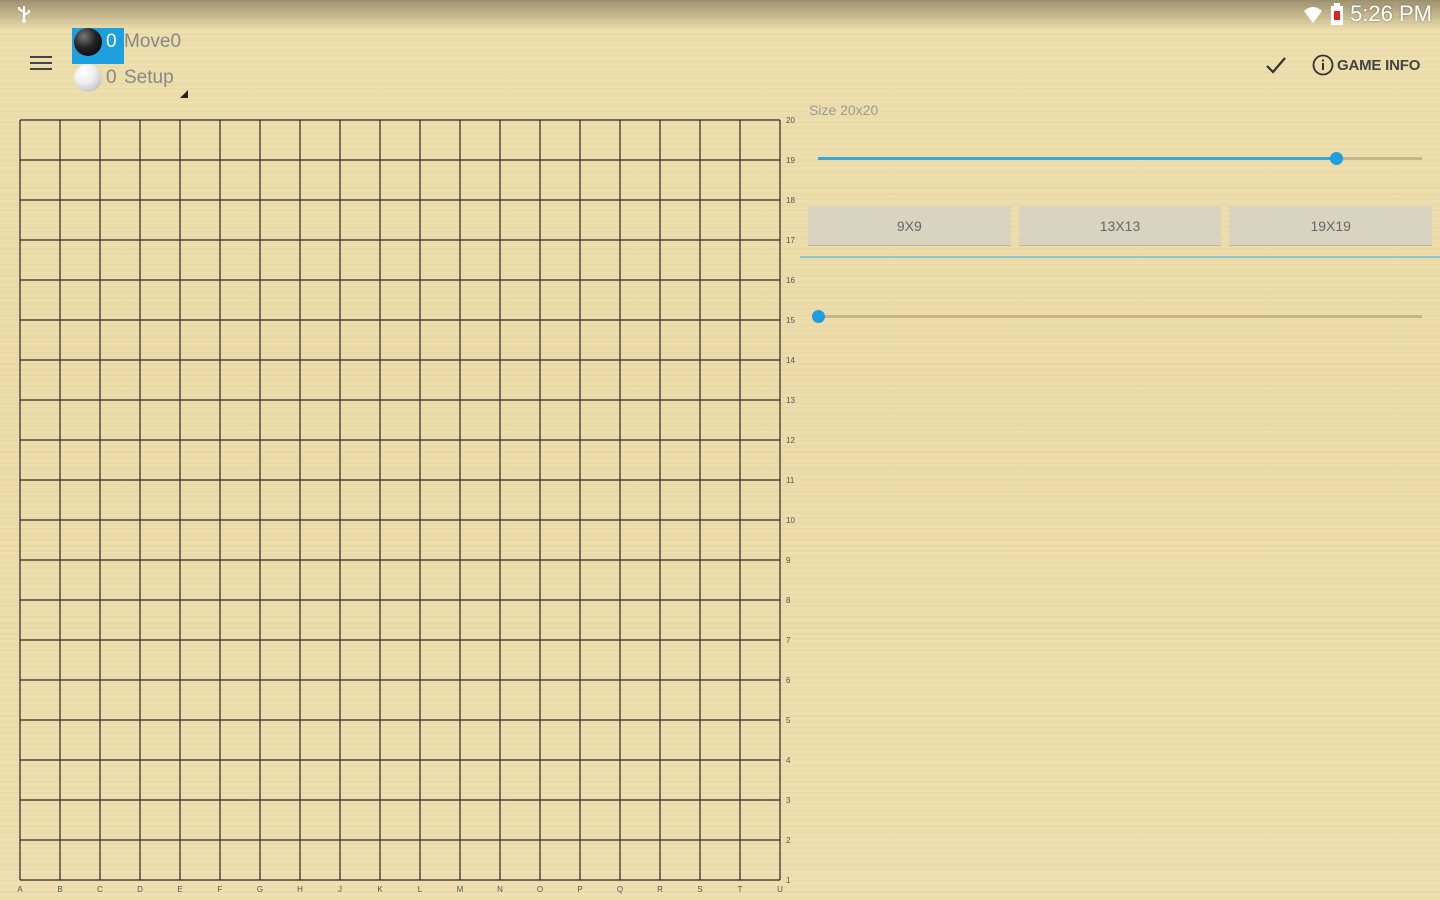 This screenshot has width=1440, height=900. Describe the element at coordinates (788, 600) in the screenshot. I see `board-row-label: 8` at that location.